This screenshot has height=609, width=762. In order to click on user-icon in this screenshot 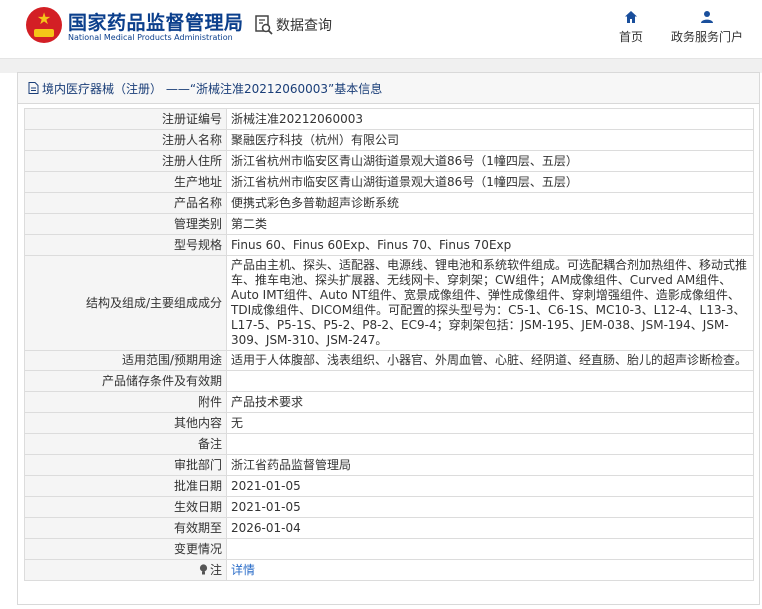, I will do `click(707, 17)`.